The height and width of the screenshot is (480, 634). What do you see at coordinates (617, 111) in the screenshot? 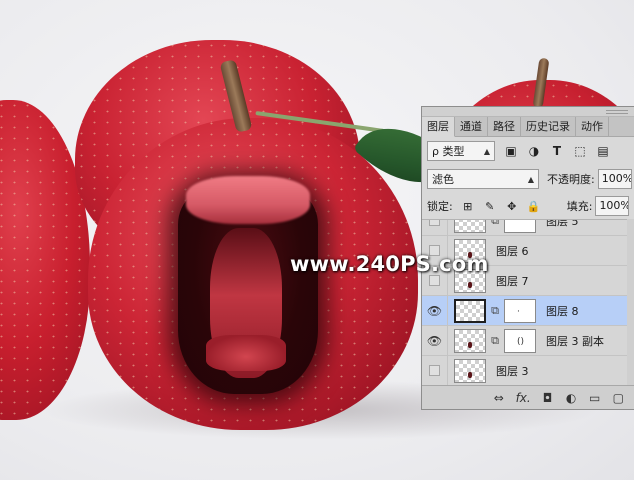
I see `panel-grip-icon` at bounding box center [617, 111].